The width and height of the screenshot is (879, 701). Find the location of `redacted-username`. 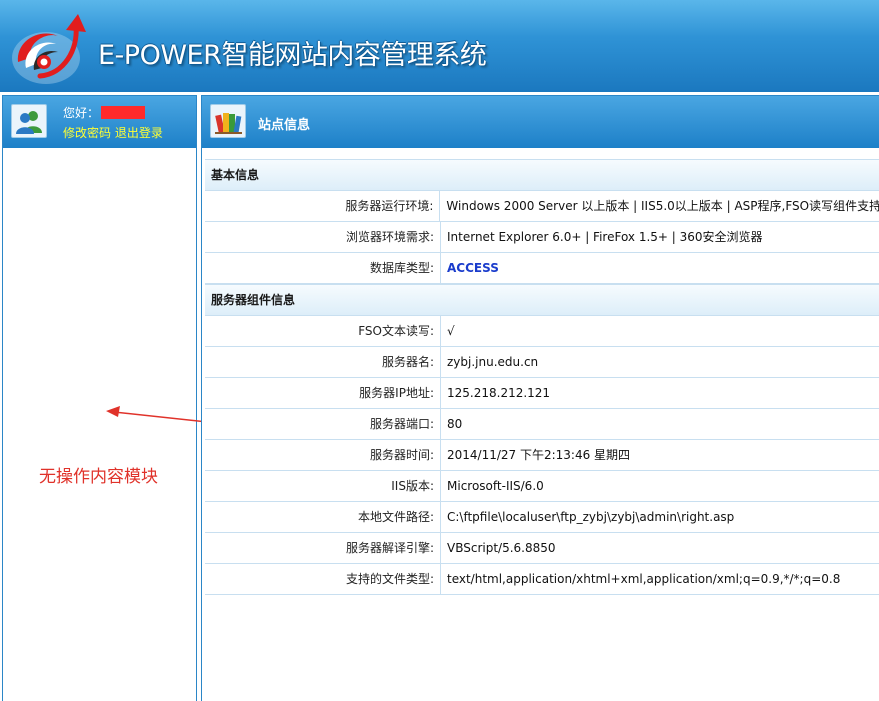

redacted-username is located at coordinates (123, 112).